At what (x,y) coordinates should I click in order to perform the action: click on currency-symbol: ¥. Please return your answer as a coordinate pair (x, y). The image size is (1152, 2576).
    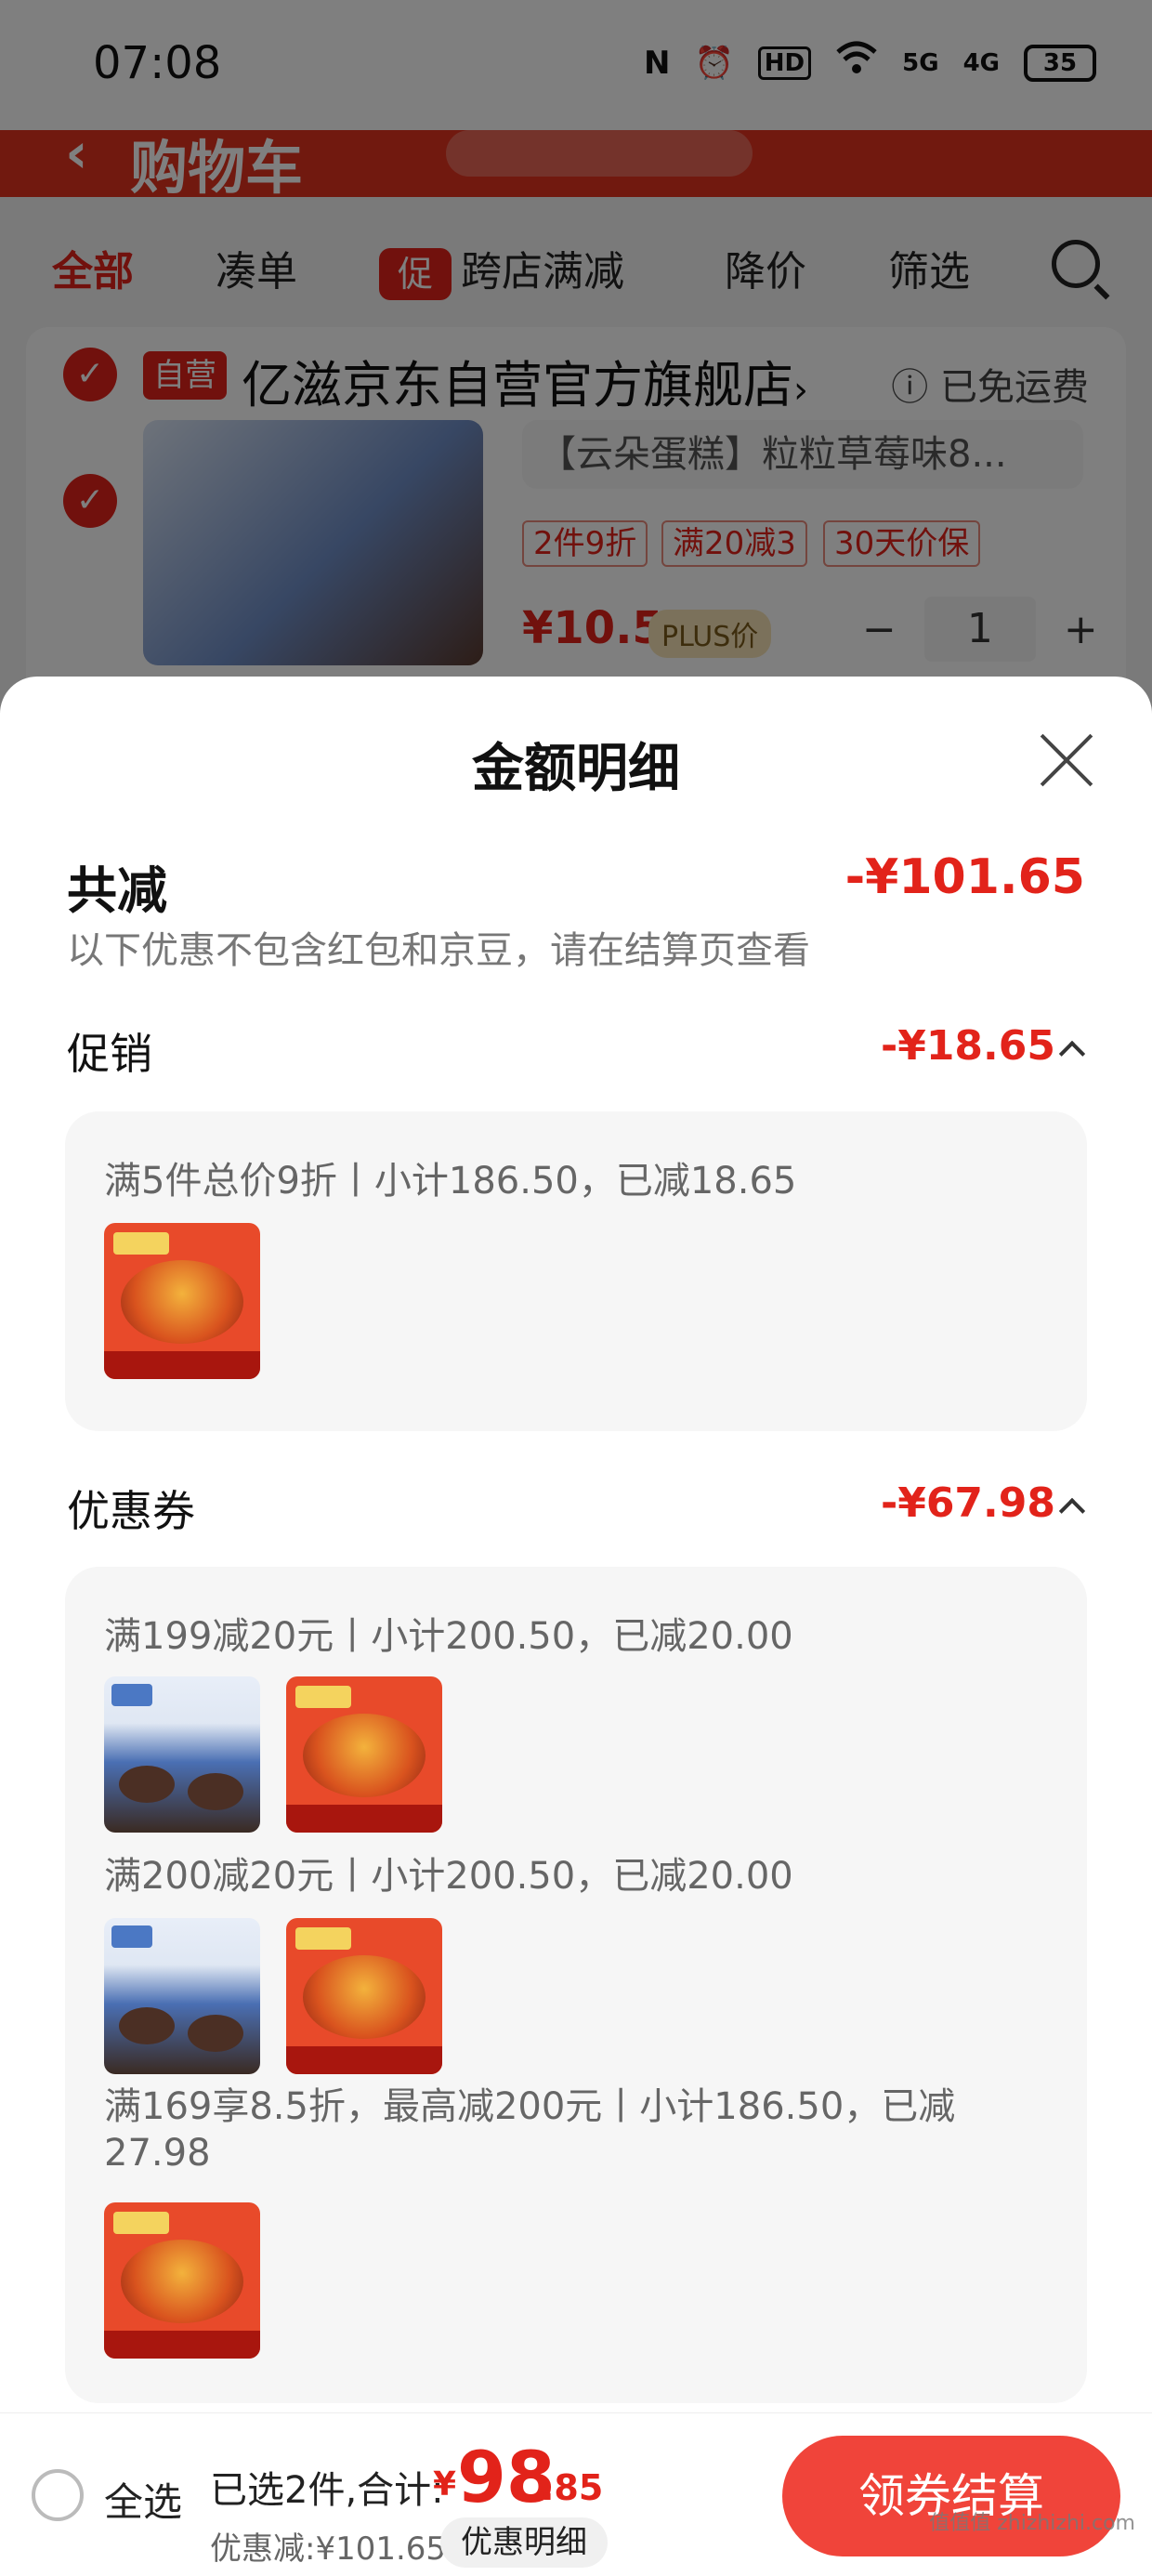
    Looking at the image, I should click on (445, 2484).